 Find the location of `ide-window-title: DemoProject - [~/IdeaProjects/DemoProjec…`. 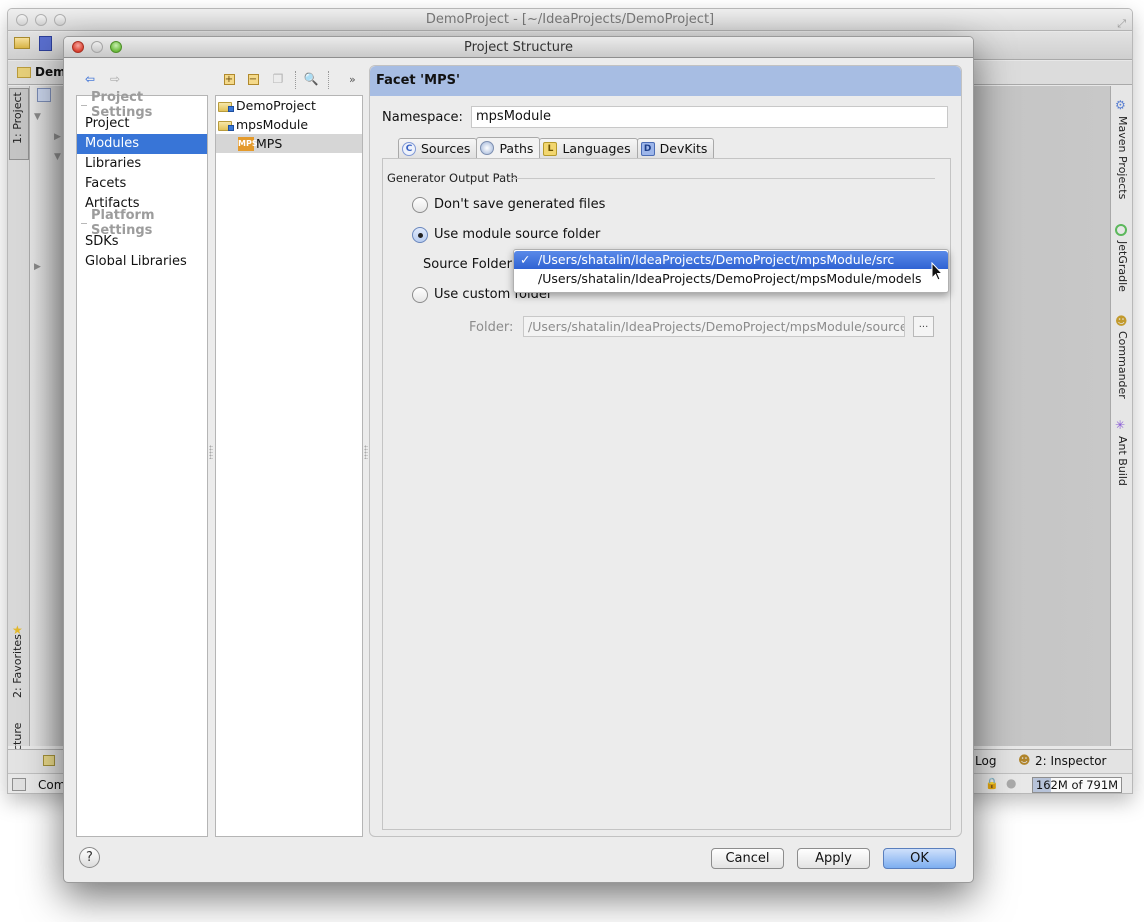

ide-window-title: DemoProject - [~/IdeaProjects/DemoProjec… is located at coordinates (570, 19).